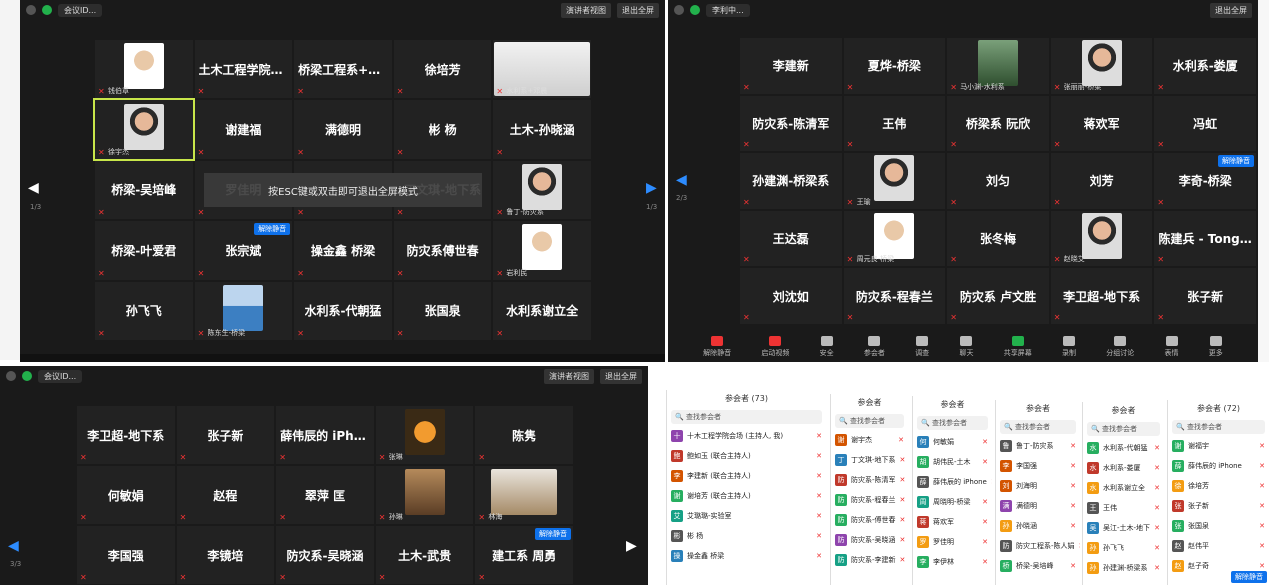 The width and height of the screenshot is (1269, 585). I want to click on prev-page-arrow-icon: ◀, so click(13, 546).